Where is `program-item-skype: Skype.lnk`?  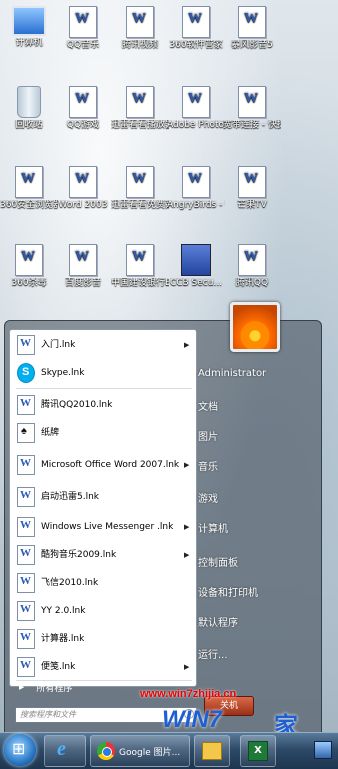
program-item-skype: Skype.lnk is located at coordinates (103, 373).